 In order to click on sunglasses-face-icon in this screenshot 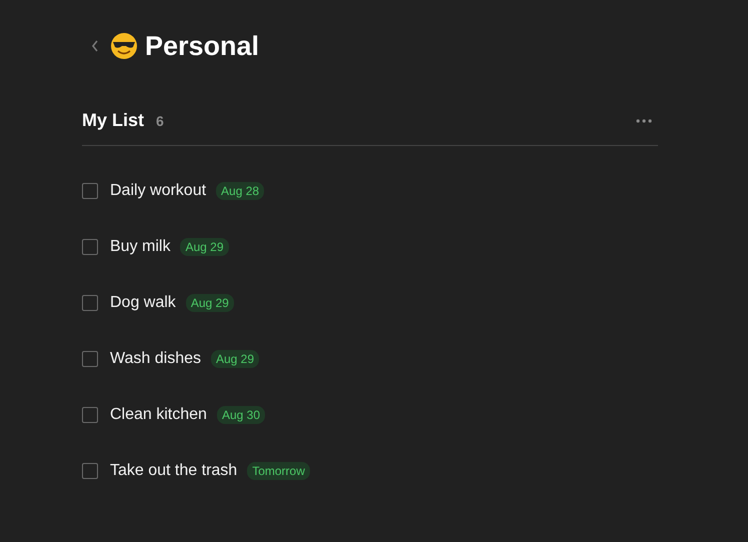, I will do `click(124, 46)`.